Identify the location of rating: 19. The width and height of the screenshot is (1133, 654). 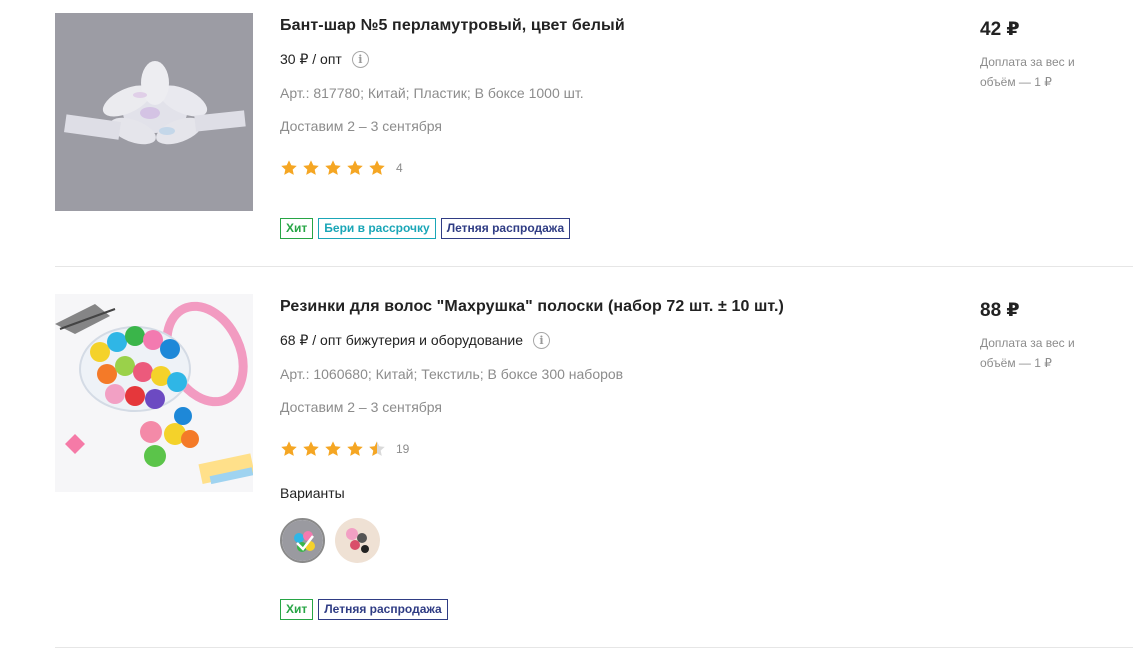
(344, 449).